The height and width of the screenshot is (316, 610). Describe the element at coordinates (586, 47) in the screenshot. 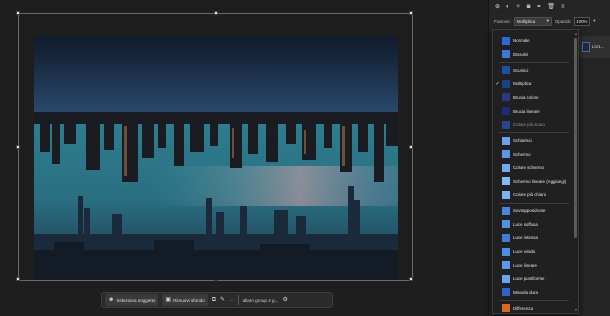

I see `layer-thumbnail` at that location.